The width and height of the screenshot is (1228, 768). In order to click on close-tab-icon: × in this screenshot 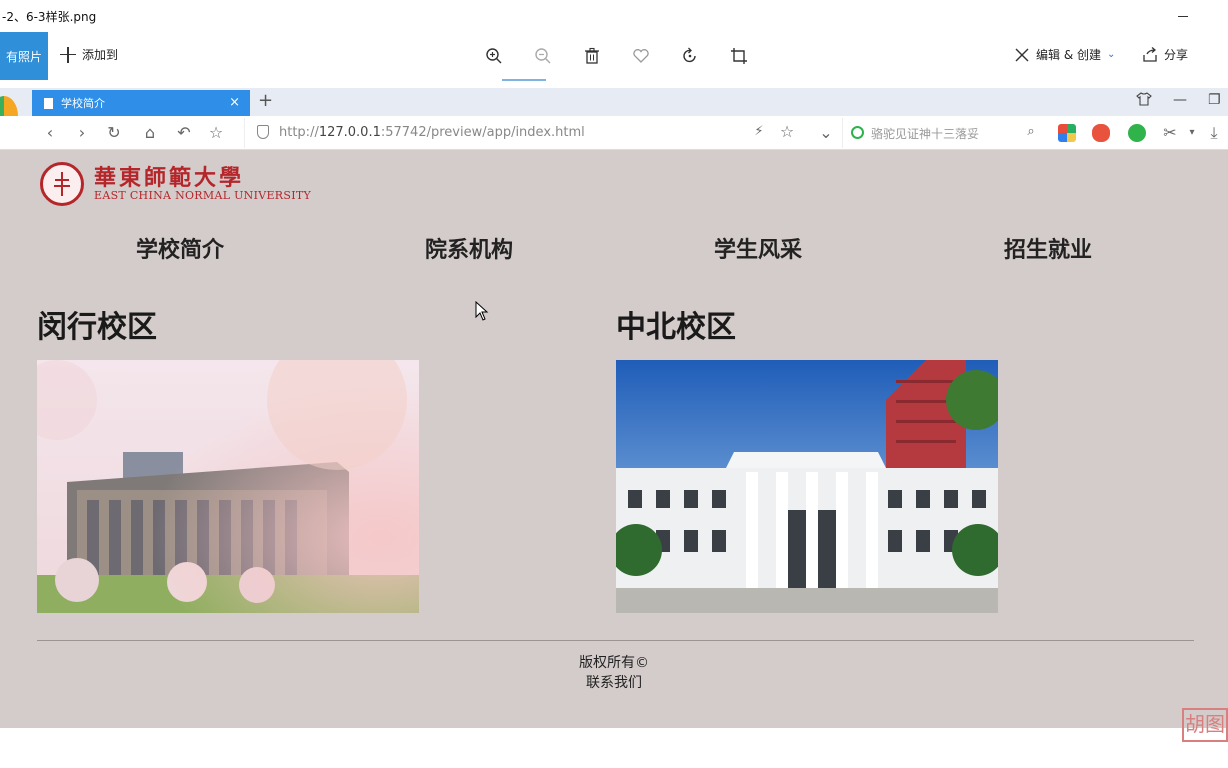, I will do `click(234, 102)`.